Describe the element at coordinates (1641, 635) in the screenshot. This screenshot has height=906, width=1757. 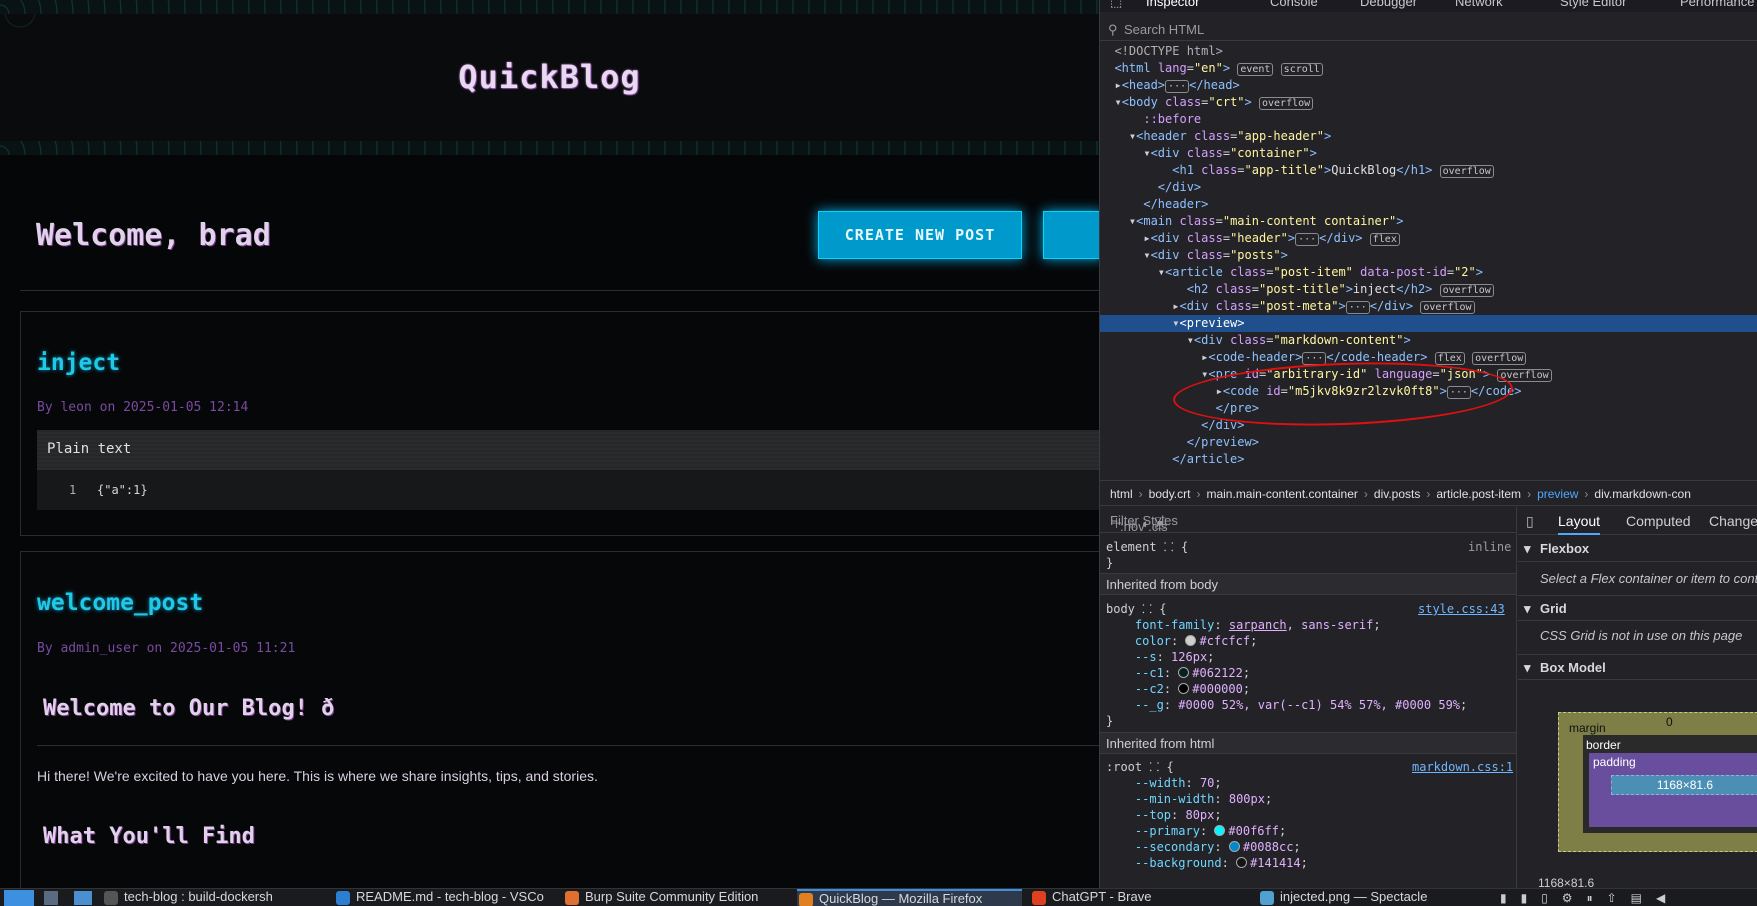
I see `grid-message: CSS Grid is not in use on this page` at that location.